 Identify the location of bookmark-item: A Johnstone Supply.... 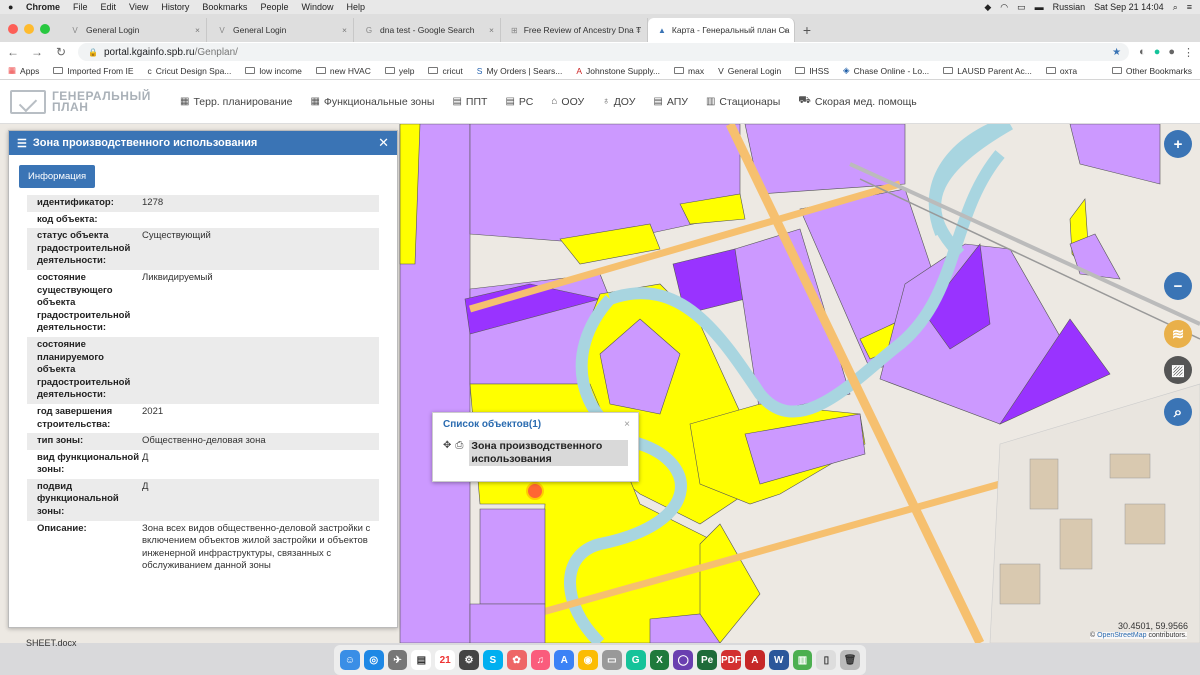
(618, 71).